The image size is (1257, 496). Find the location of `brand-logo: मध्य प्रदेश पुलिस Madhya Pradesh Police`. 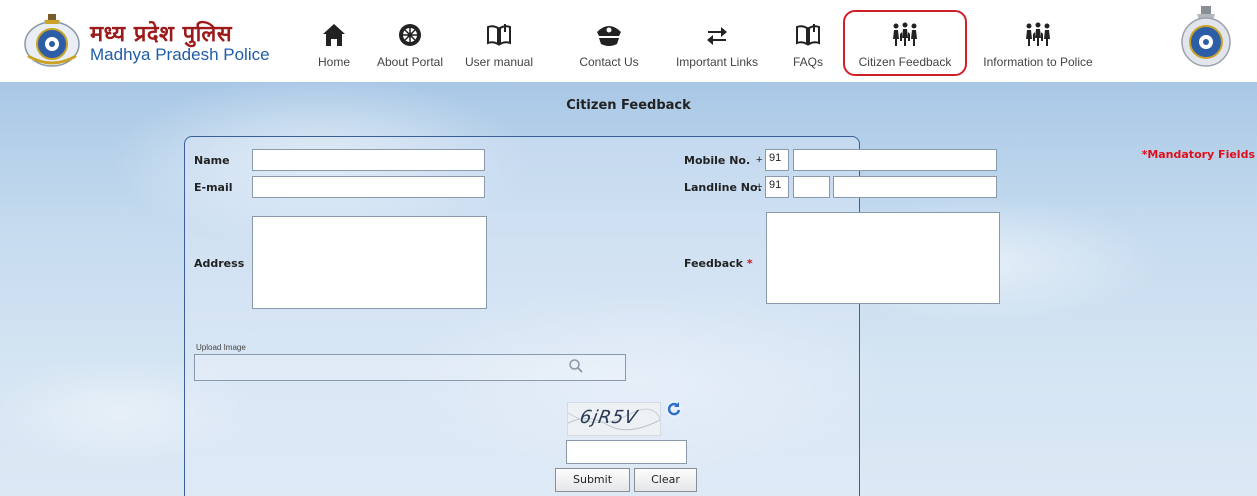

brand-logo: मध्य प्रदेश पुलिस Madhya Pradesh Police is located at coordinates (180, 43).